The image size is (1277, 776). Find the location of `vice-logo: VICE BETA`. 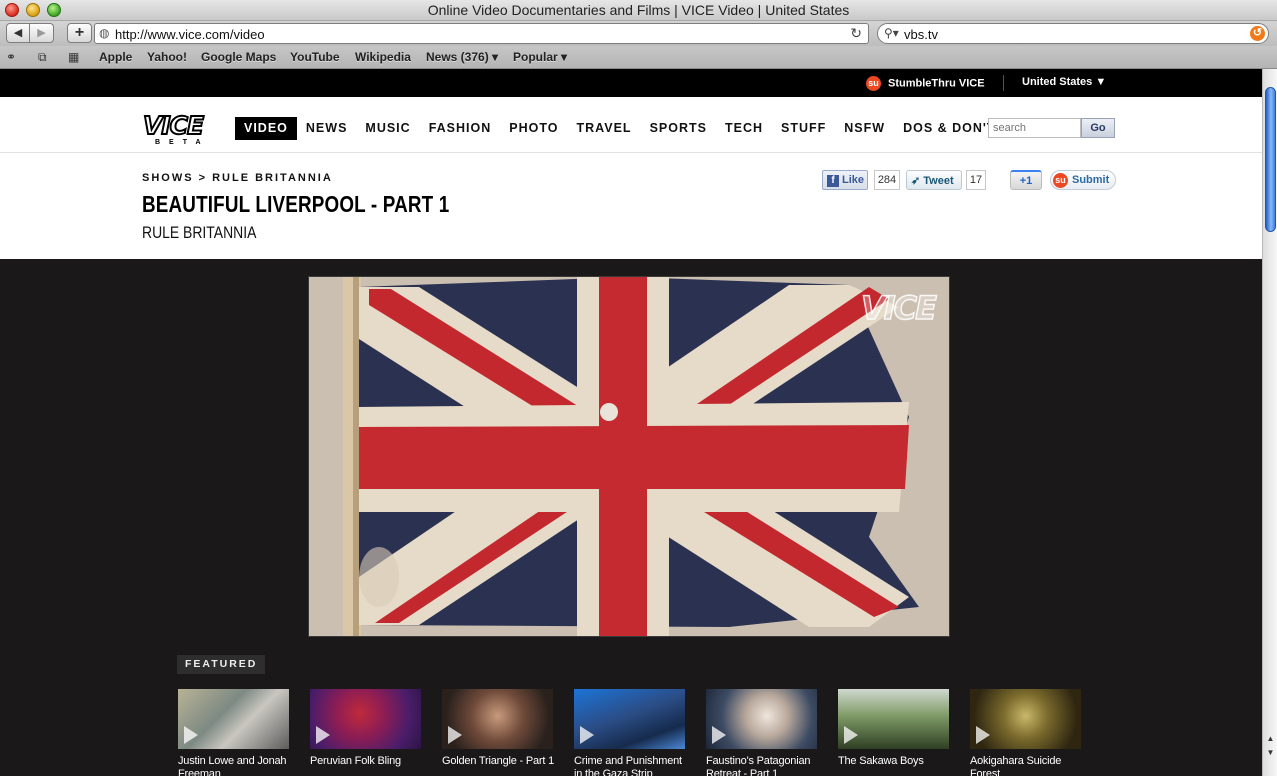

vice-logo: VICE BETA is located at coordinates (182, 129).